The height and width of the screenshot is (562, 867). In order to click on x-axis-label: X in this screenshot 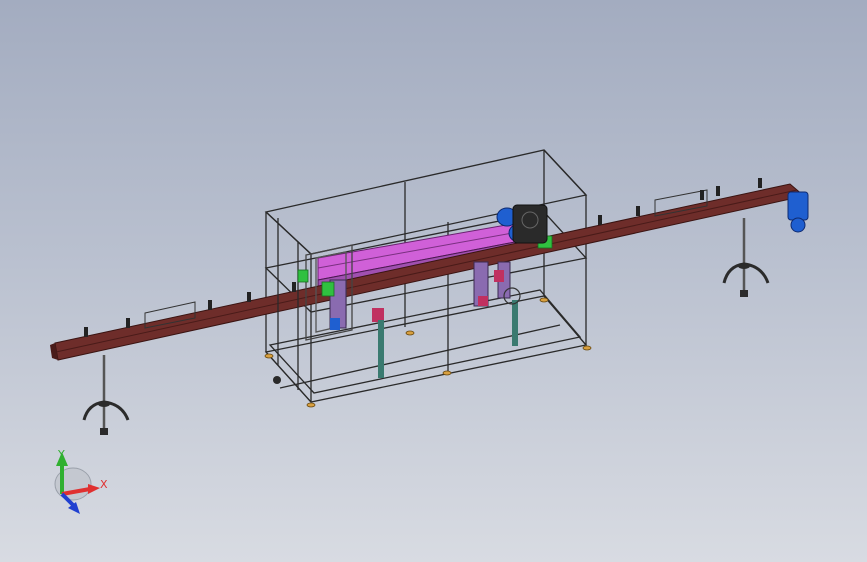, I will do `click(104, 484)`.